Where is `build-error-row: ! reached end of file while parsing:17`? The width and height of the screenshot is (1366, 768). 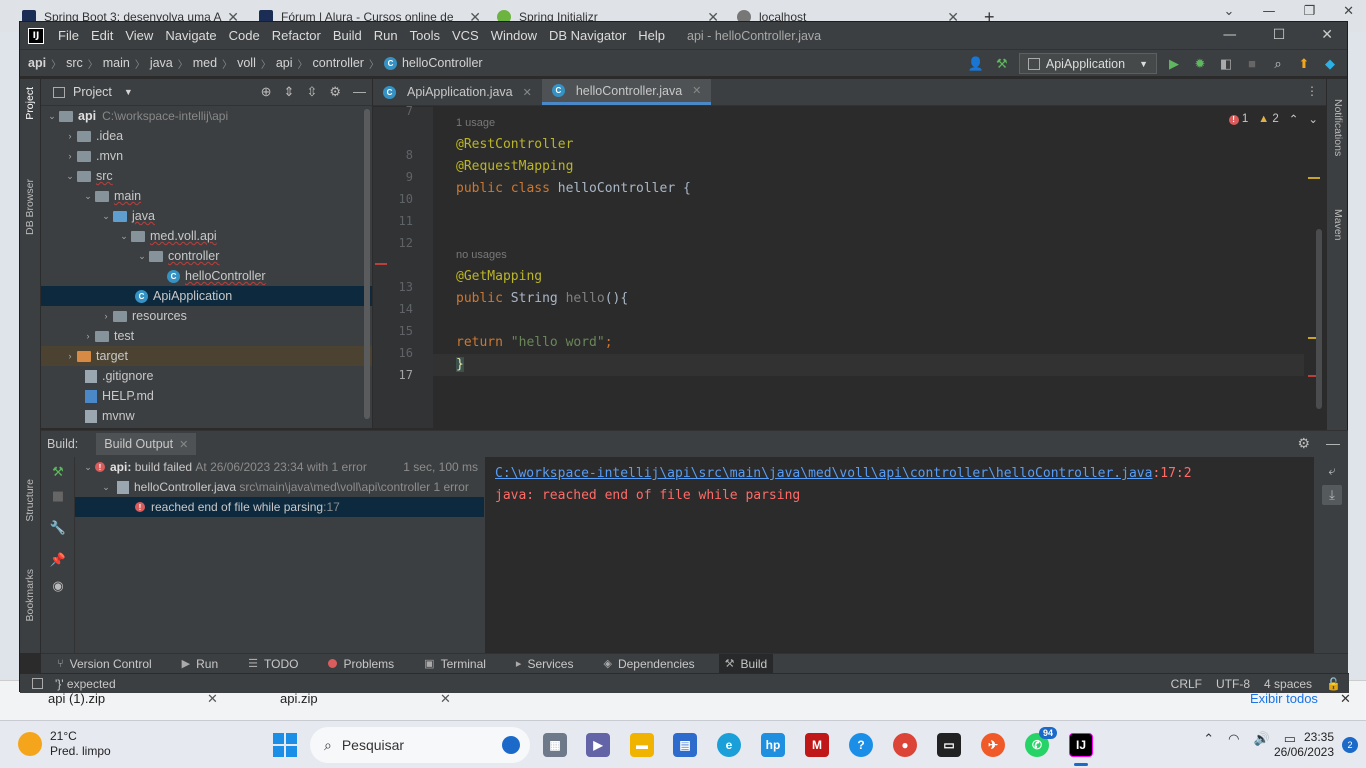 build-error-row: ! reached end of file while parsing:17 is located at coordinates (279, 507).